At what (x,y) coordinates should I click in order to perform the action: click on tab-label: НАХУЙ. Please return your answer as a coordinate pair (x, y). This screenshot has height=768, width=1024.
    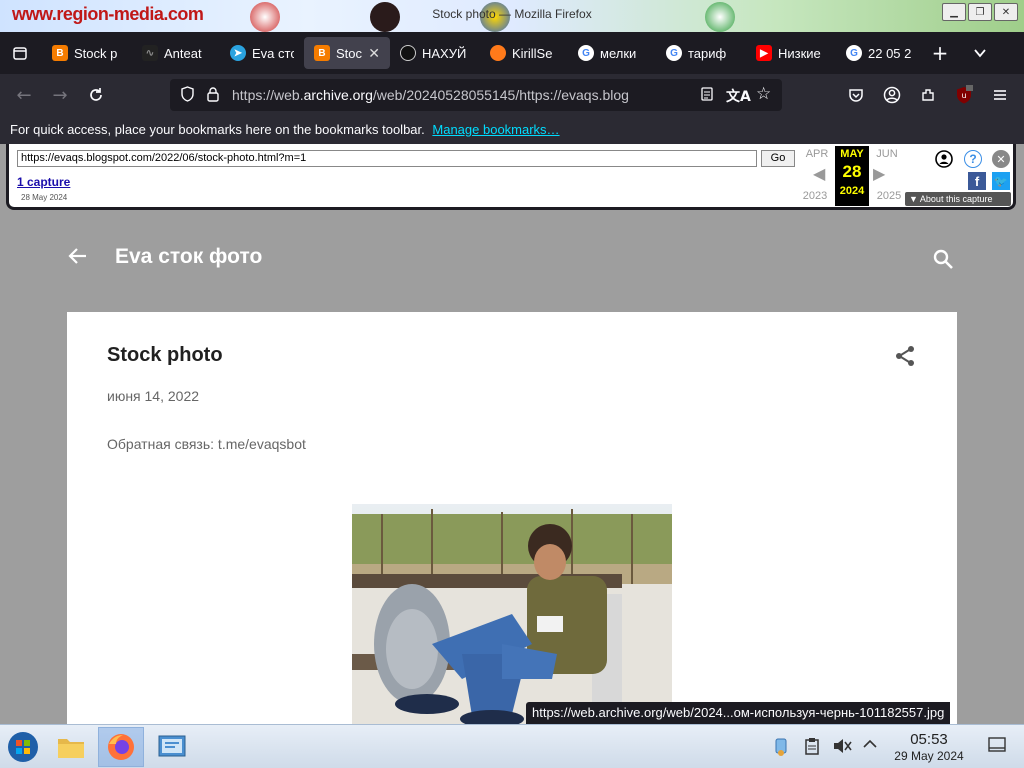
    Looking at the image, I should click on (444, 53).